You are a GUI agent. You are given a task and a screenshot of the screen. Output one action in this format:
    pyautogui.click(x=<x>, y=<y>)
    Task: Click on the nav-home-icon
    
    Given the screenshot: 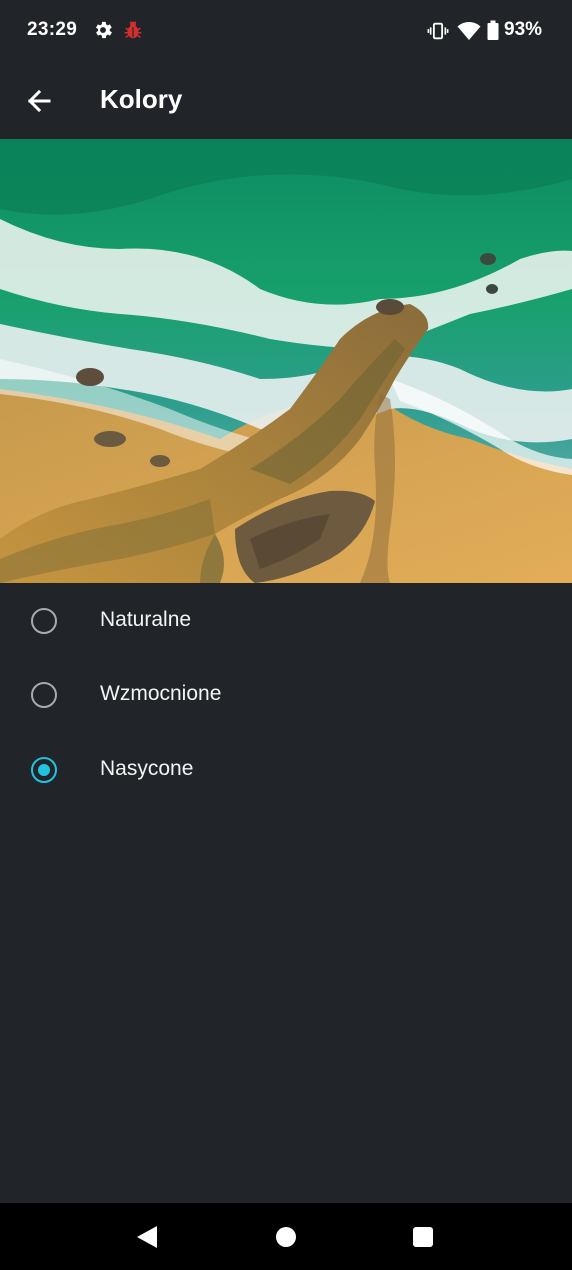 What is the action you would take?
    pyautogui.click(x=286, y=1237)
    